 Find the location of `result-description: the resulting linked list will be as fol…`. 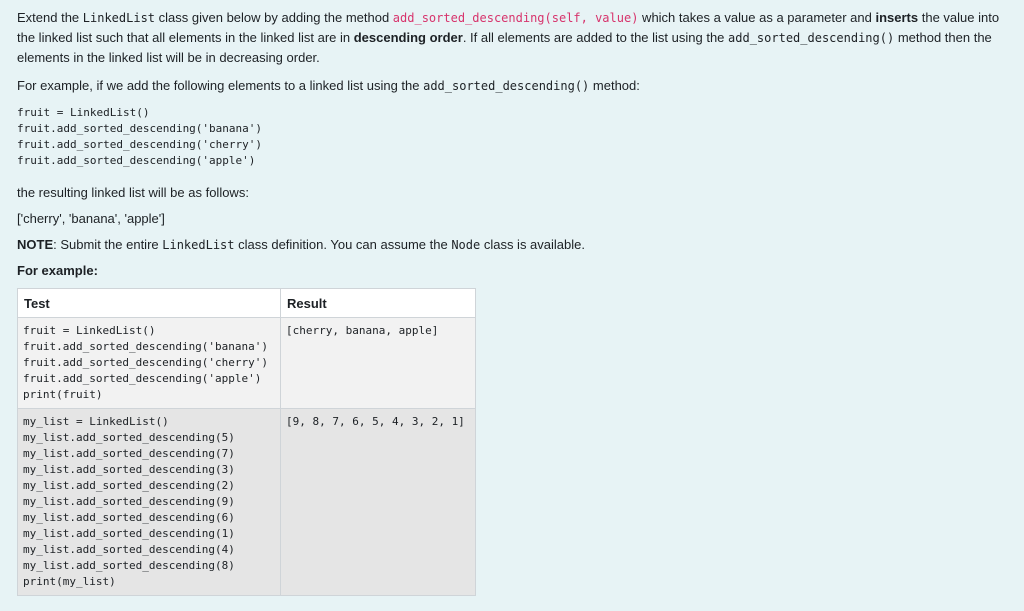

result-description: the resulting linked list will be as fol… is located at coordinates (133, 192).